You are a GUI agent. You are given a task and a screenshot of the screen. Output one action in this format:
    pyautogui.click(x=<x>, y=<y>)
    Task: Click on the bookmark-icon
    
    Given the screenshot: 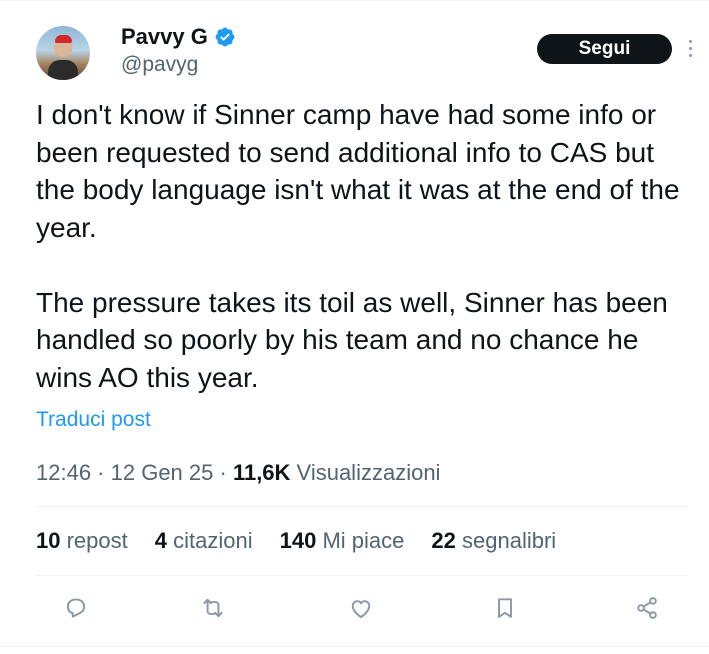 What is the action you would take?
    pyautogui.click(x=505, y=608)
    